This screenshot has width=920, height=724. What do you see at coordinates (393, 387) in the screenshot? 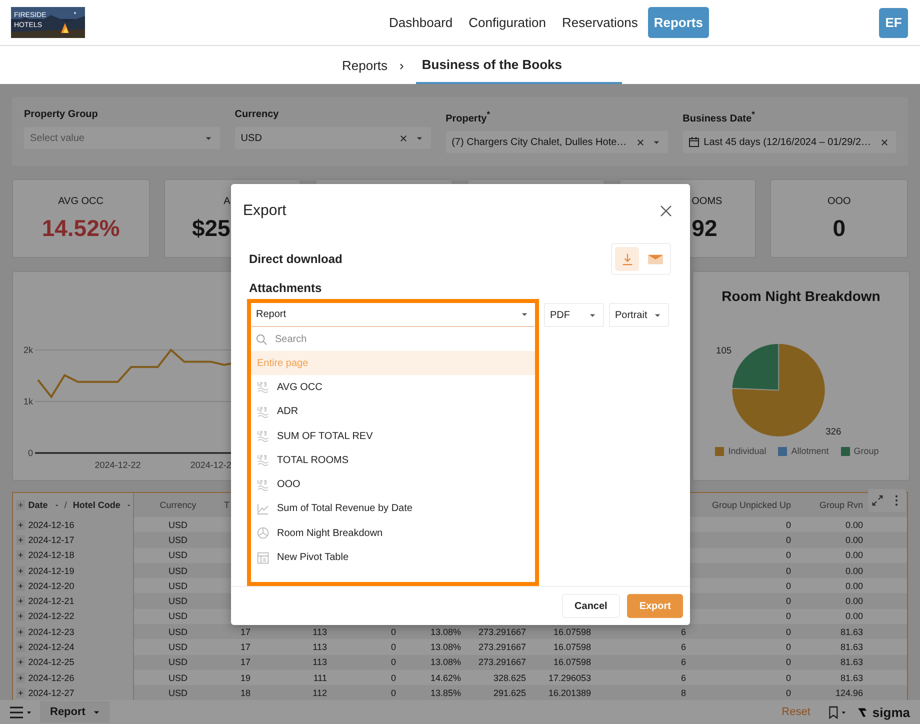
I see `dropdown-option: AVG OCC` at bounding box center [393, 387].